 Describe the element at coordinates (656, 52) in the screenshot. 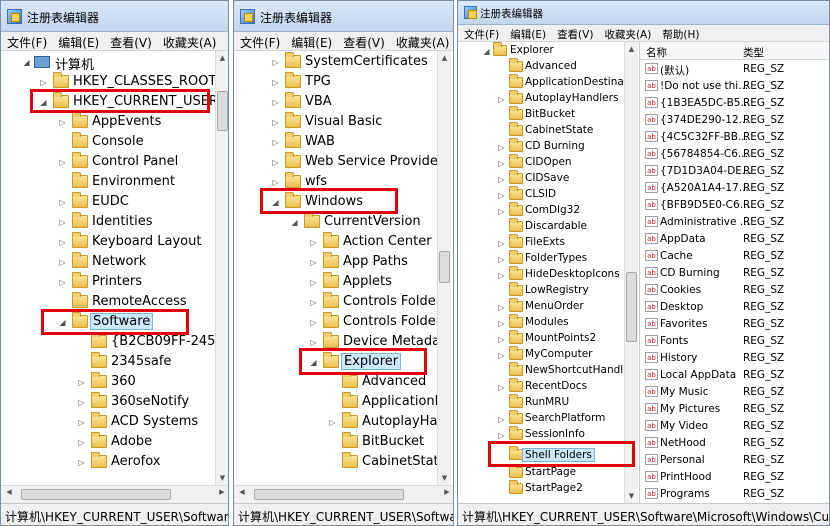

I see `column-header-name: 名称` at that location.